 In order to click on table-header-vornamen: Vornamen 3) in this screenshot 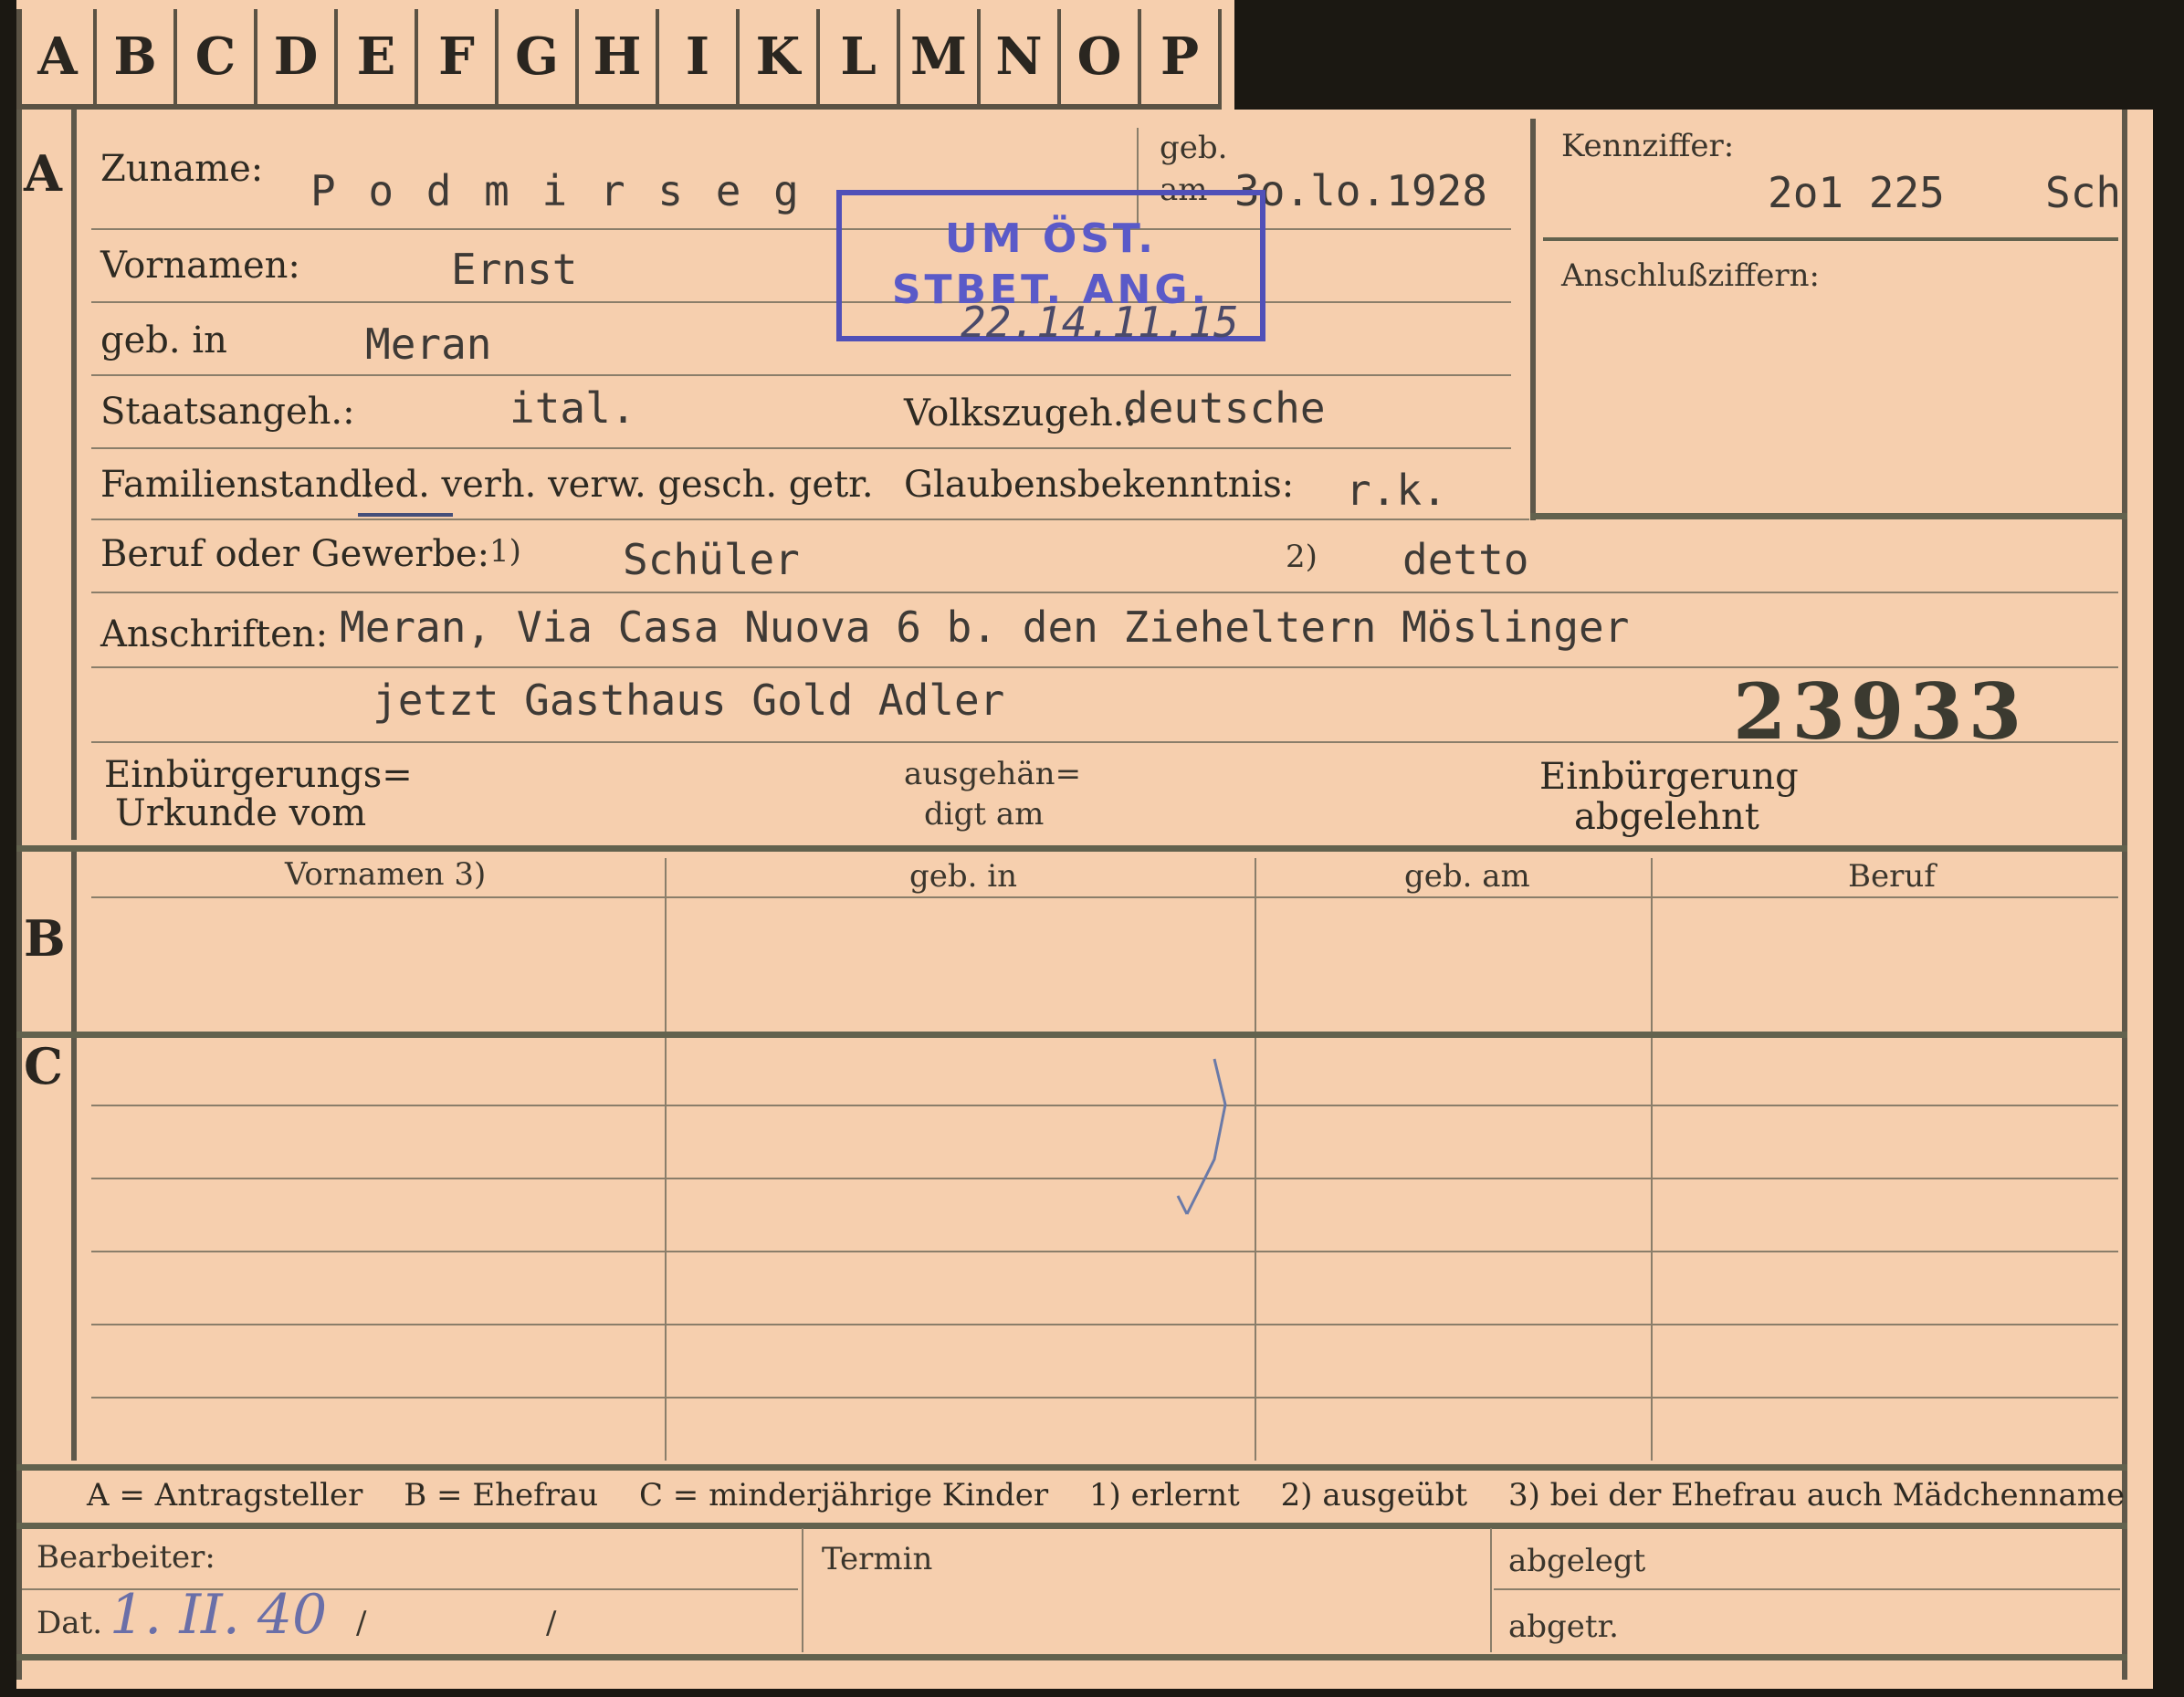, I will do `click(386, 874)`.